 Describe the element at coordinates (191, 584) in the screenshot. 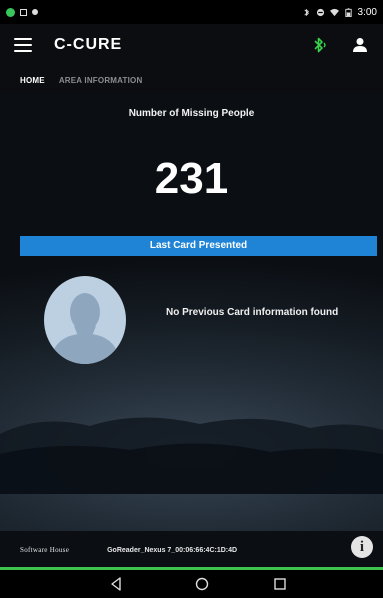

I see `system-nav-bar` at that location.